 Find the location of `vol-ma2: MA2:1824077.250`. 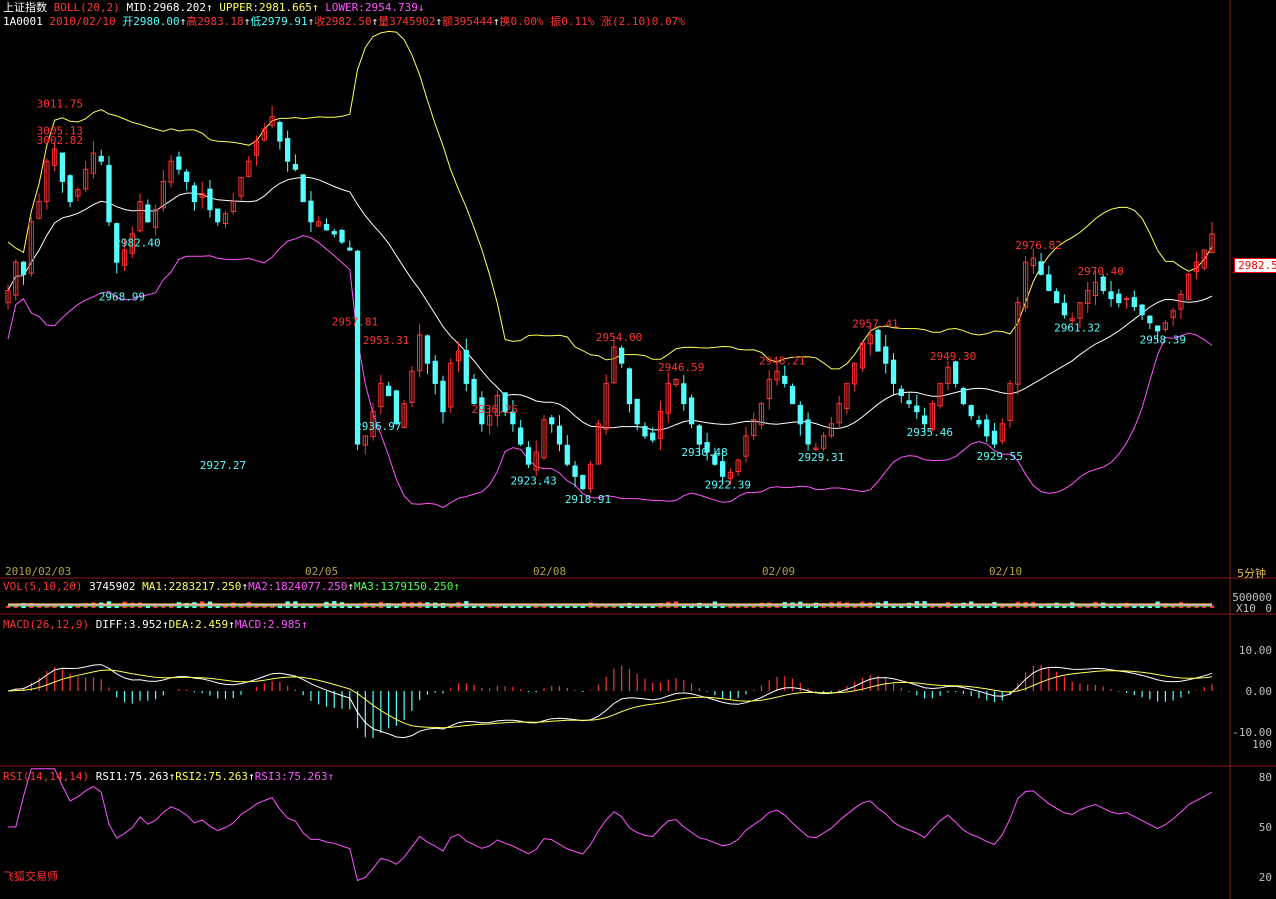

vol-ma2: MA2:1824077.250 is located at coordinates (298, 586).